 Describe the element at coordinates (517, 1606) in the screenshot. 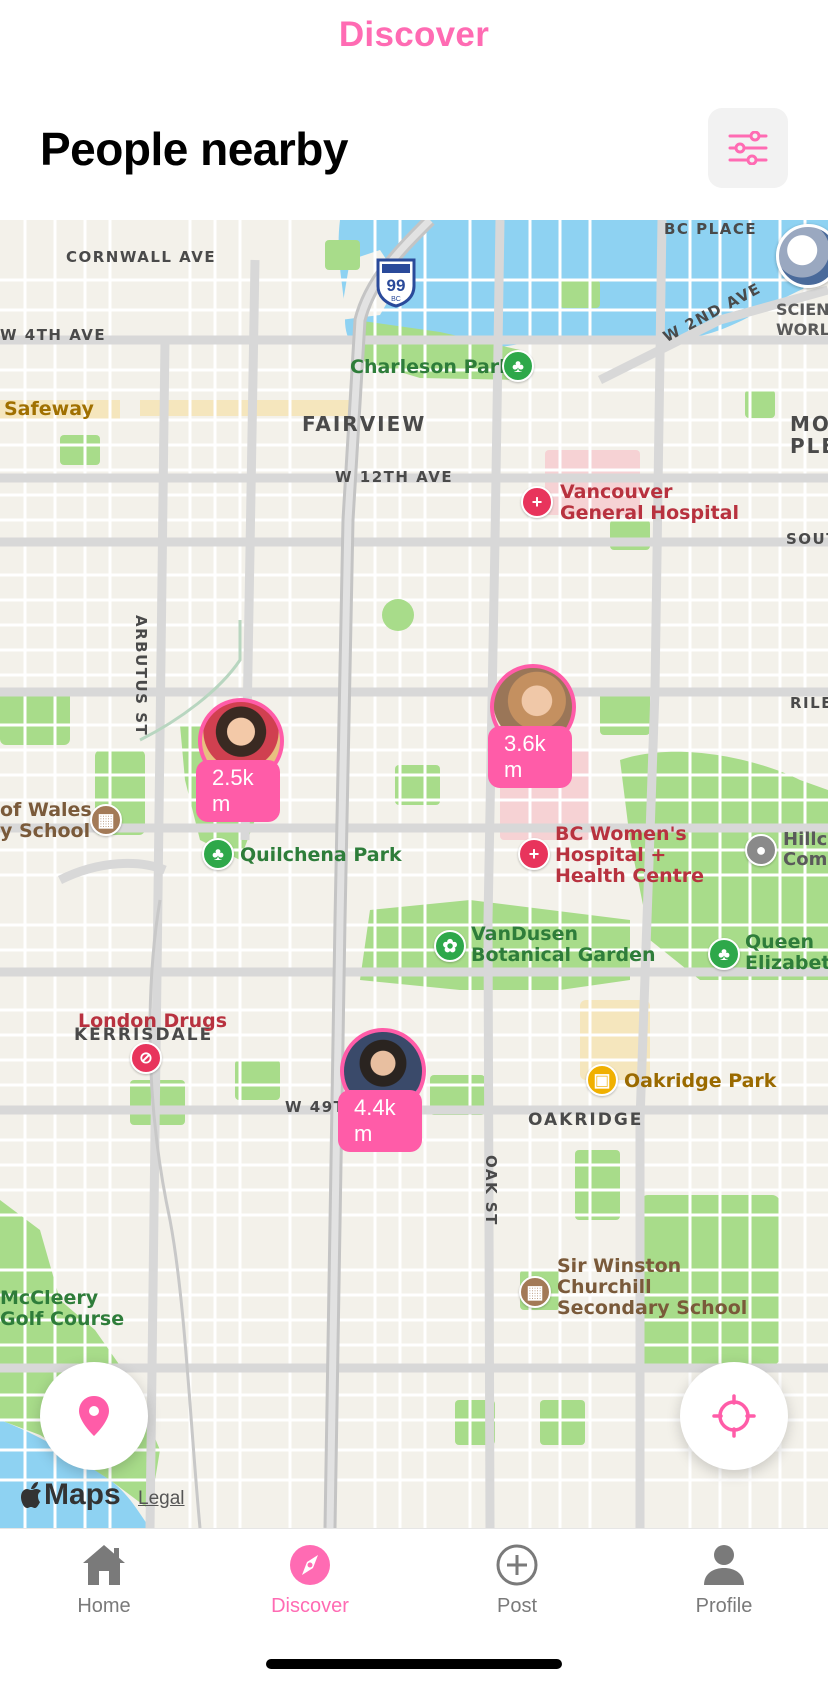

I see `tab-label: Post` at that location.